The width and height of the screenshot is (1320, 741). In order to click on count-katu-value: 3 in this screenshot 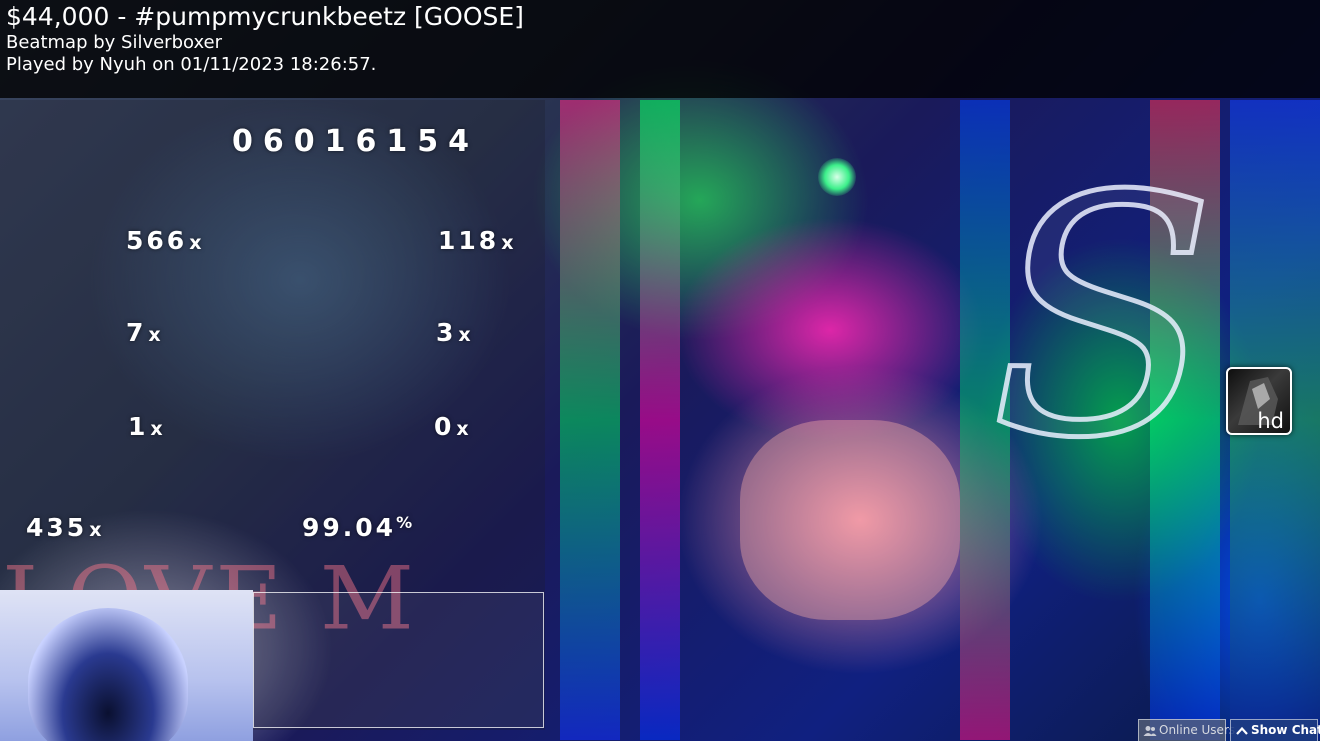, I will do `click(446, 332)`.